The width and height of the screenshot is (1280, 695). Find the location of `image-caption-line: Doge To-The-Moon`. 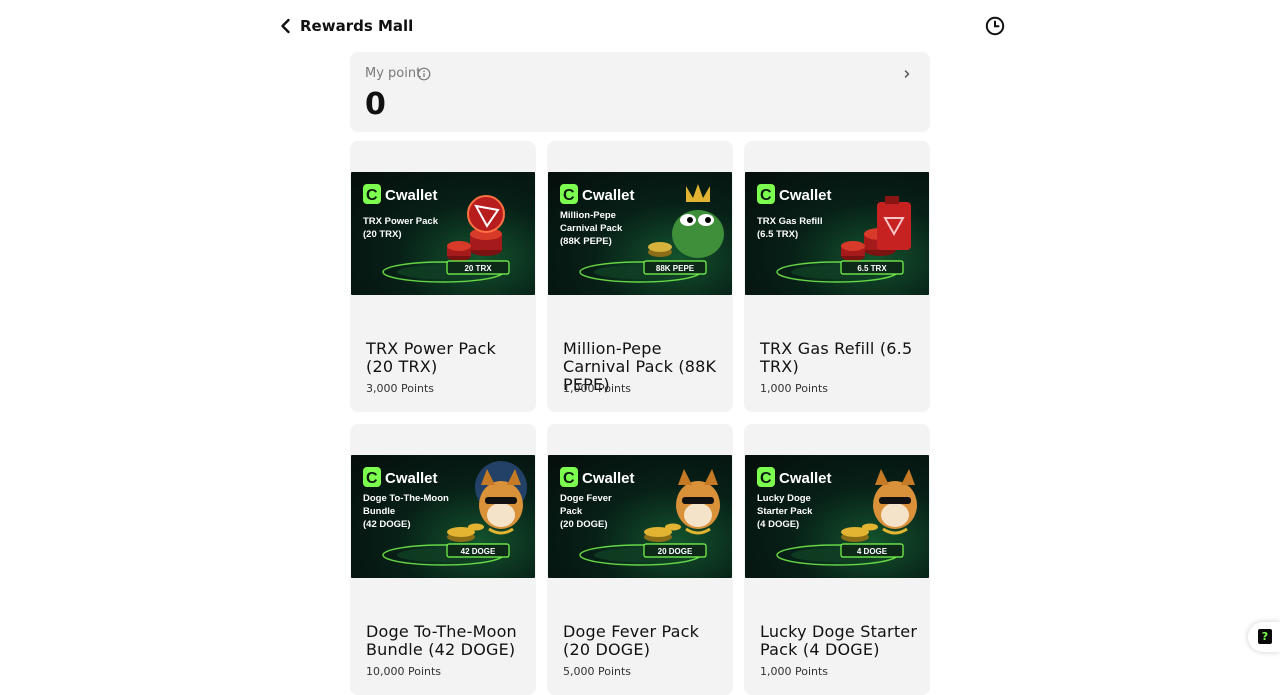

image-caption-line: Doge To-The-Moon is located at coordinates (406, 498).